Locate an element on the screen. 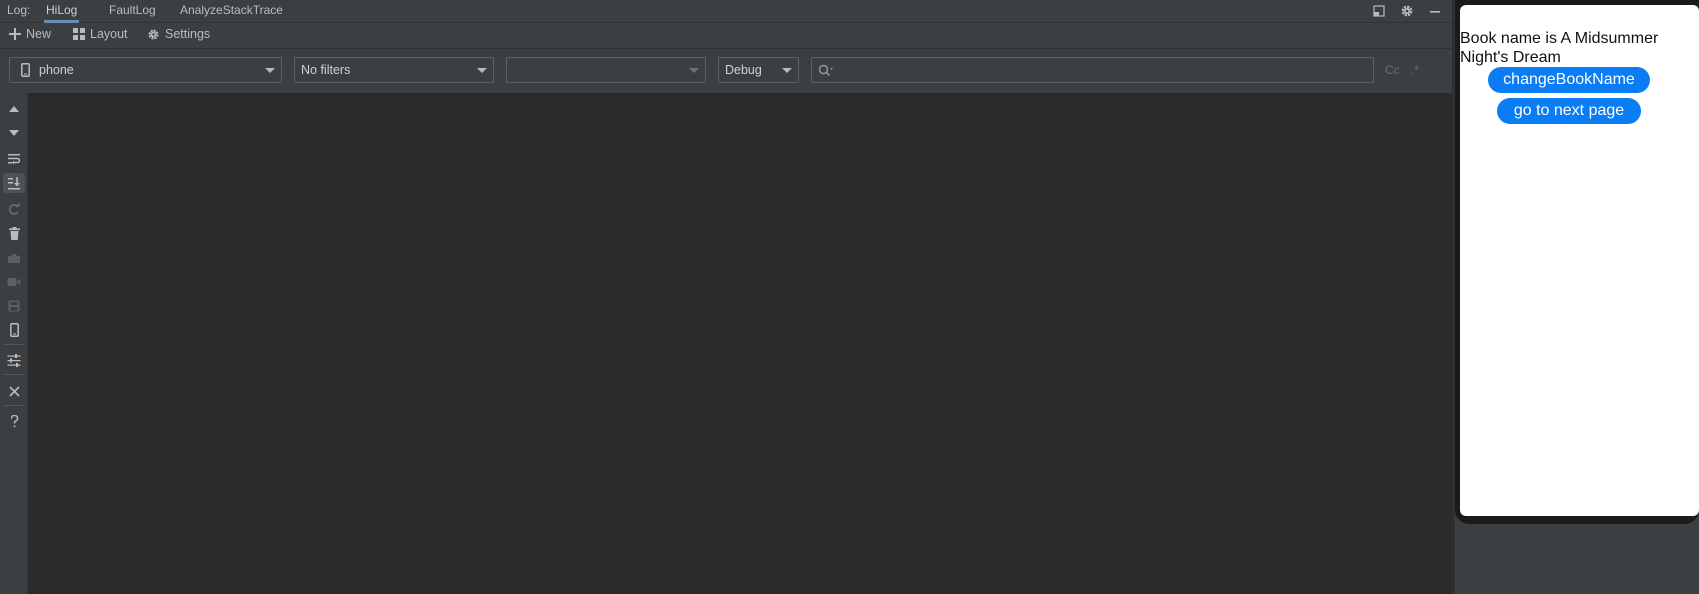 Image resolution: width=1699 pixels, height=594 pixels. change-book-name-button: changeBookName is located at coordinates (1569, 80).